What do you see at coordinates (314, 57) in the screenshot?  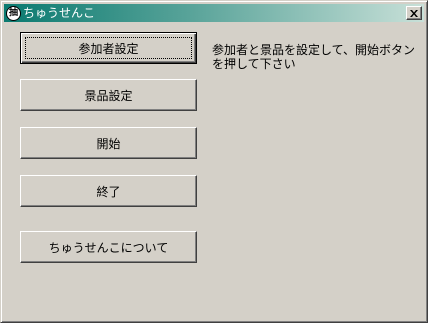 I see `instruction-message: 参加者と景品を設定して、開始ボタンを押して下さい` at bounding box center [314, 57].